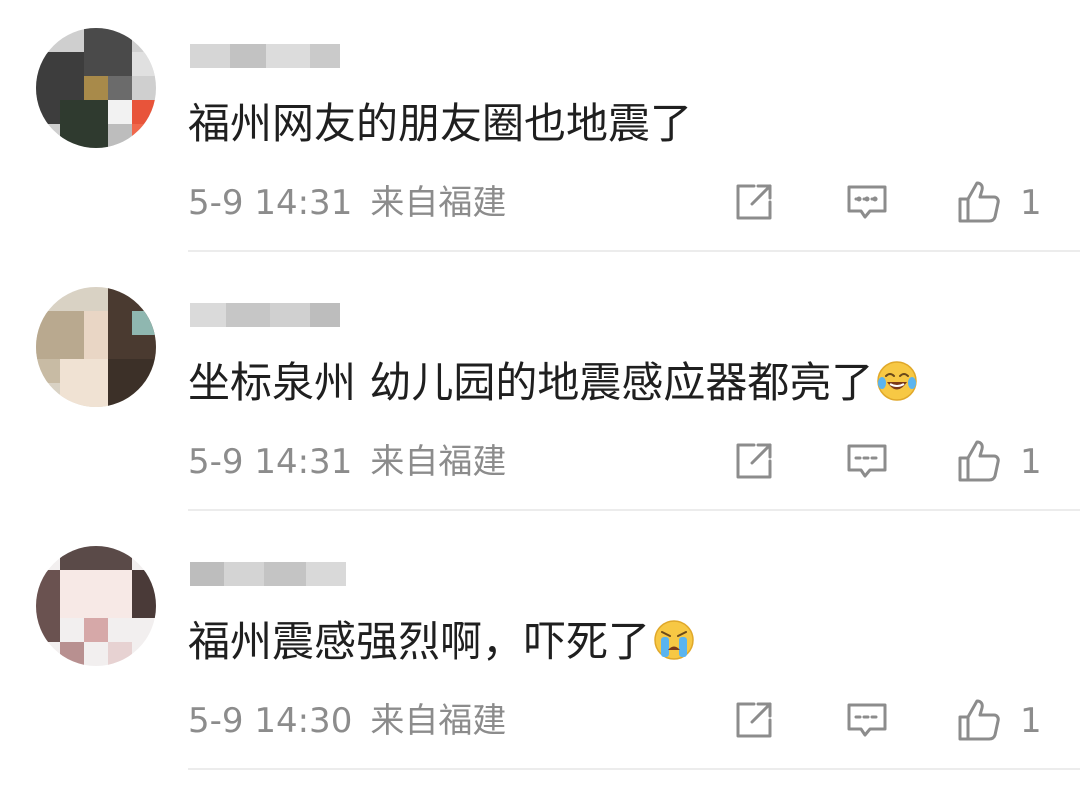 This screenshot has height=785, width=1080. What do you see at coordinates (531, 382) in the screenshot?
I see `comment-text-content: 坐标泉州 幼儿园的地震感应器都亮了` at bounding box center [531, 382].